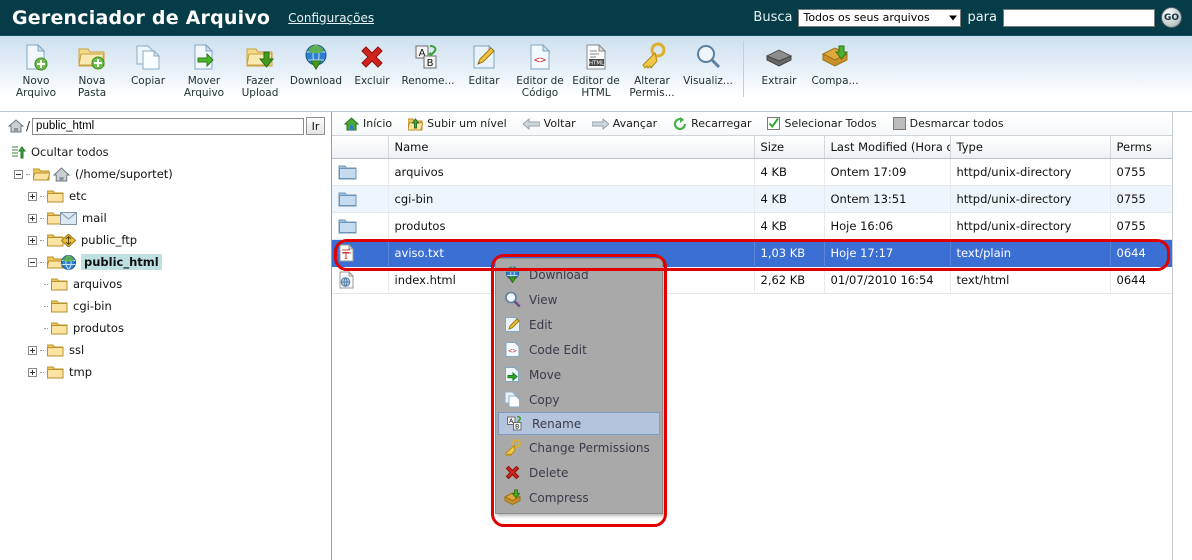 This screenshot has width=1192, height=560. What do you see at coordinates (98, 328) in the screenshot?
I see `tree-node-label: produtos` at bounding box center [98, 328].